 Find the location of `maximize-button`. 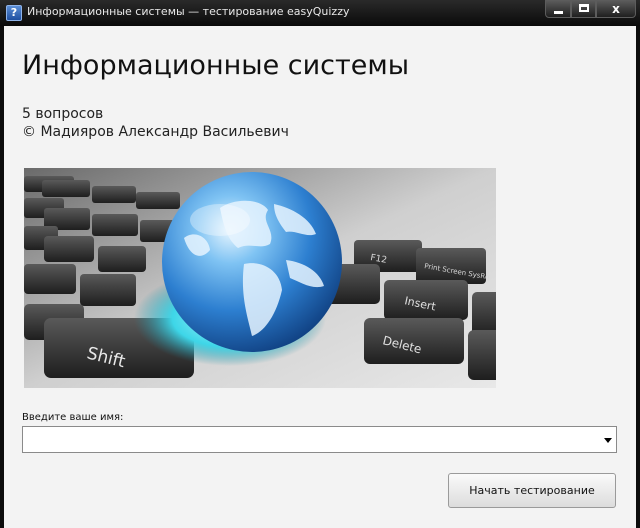

maximize-button is located at coordinates (583, 9).